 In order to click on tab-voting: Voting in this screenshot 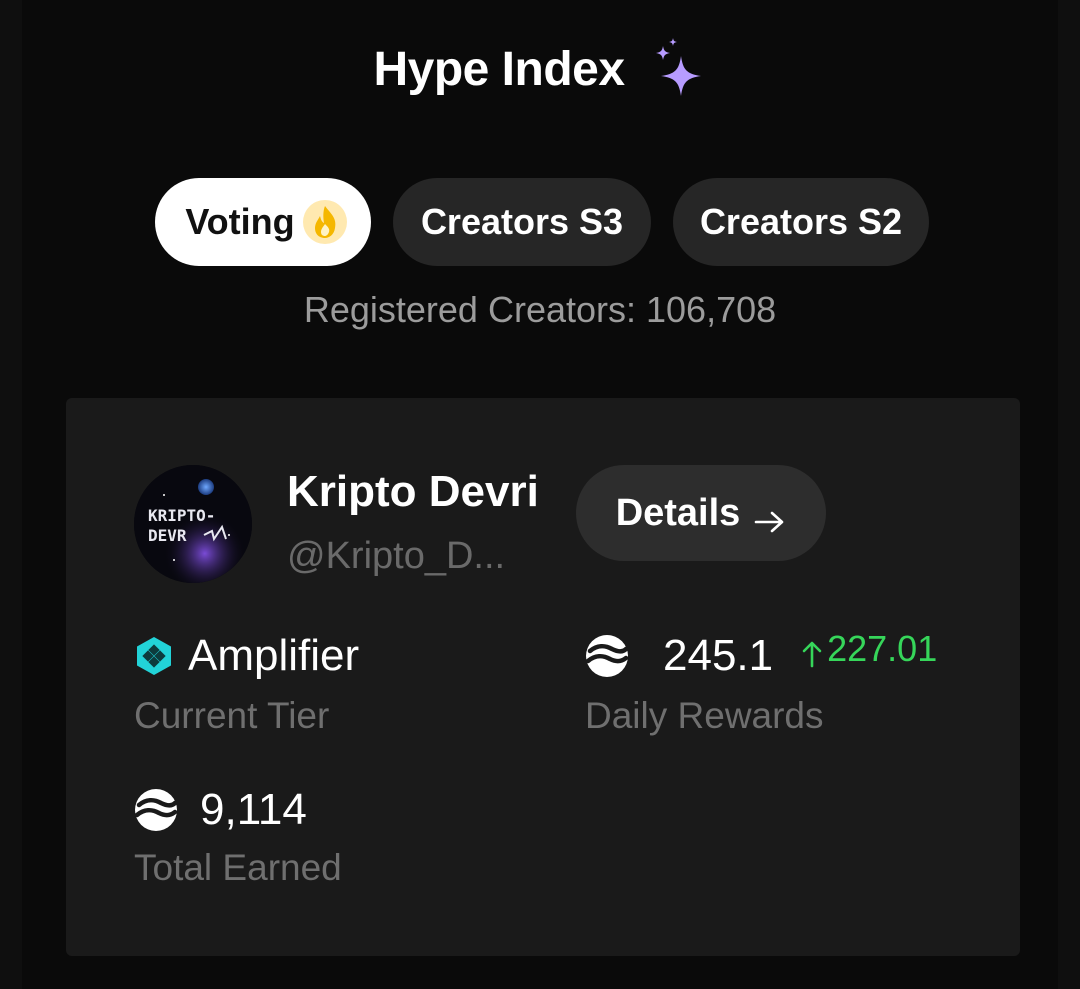, I will do `click(263, 222)`.